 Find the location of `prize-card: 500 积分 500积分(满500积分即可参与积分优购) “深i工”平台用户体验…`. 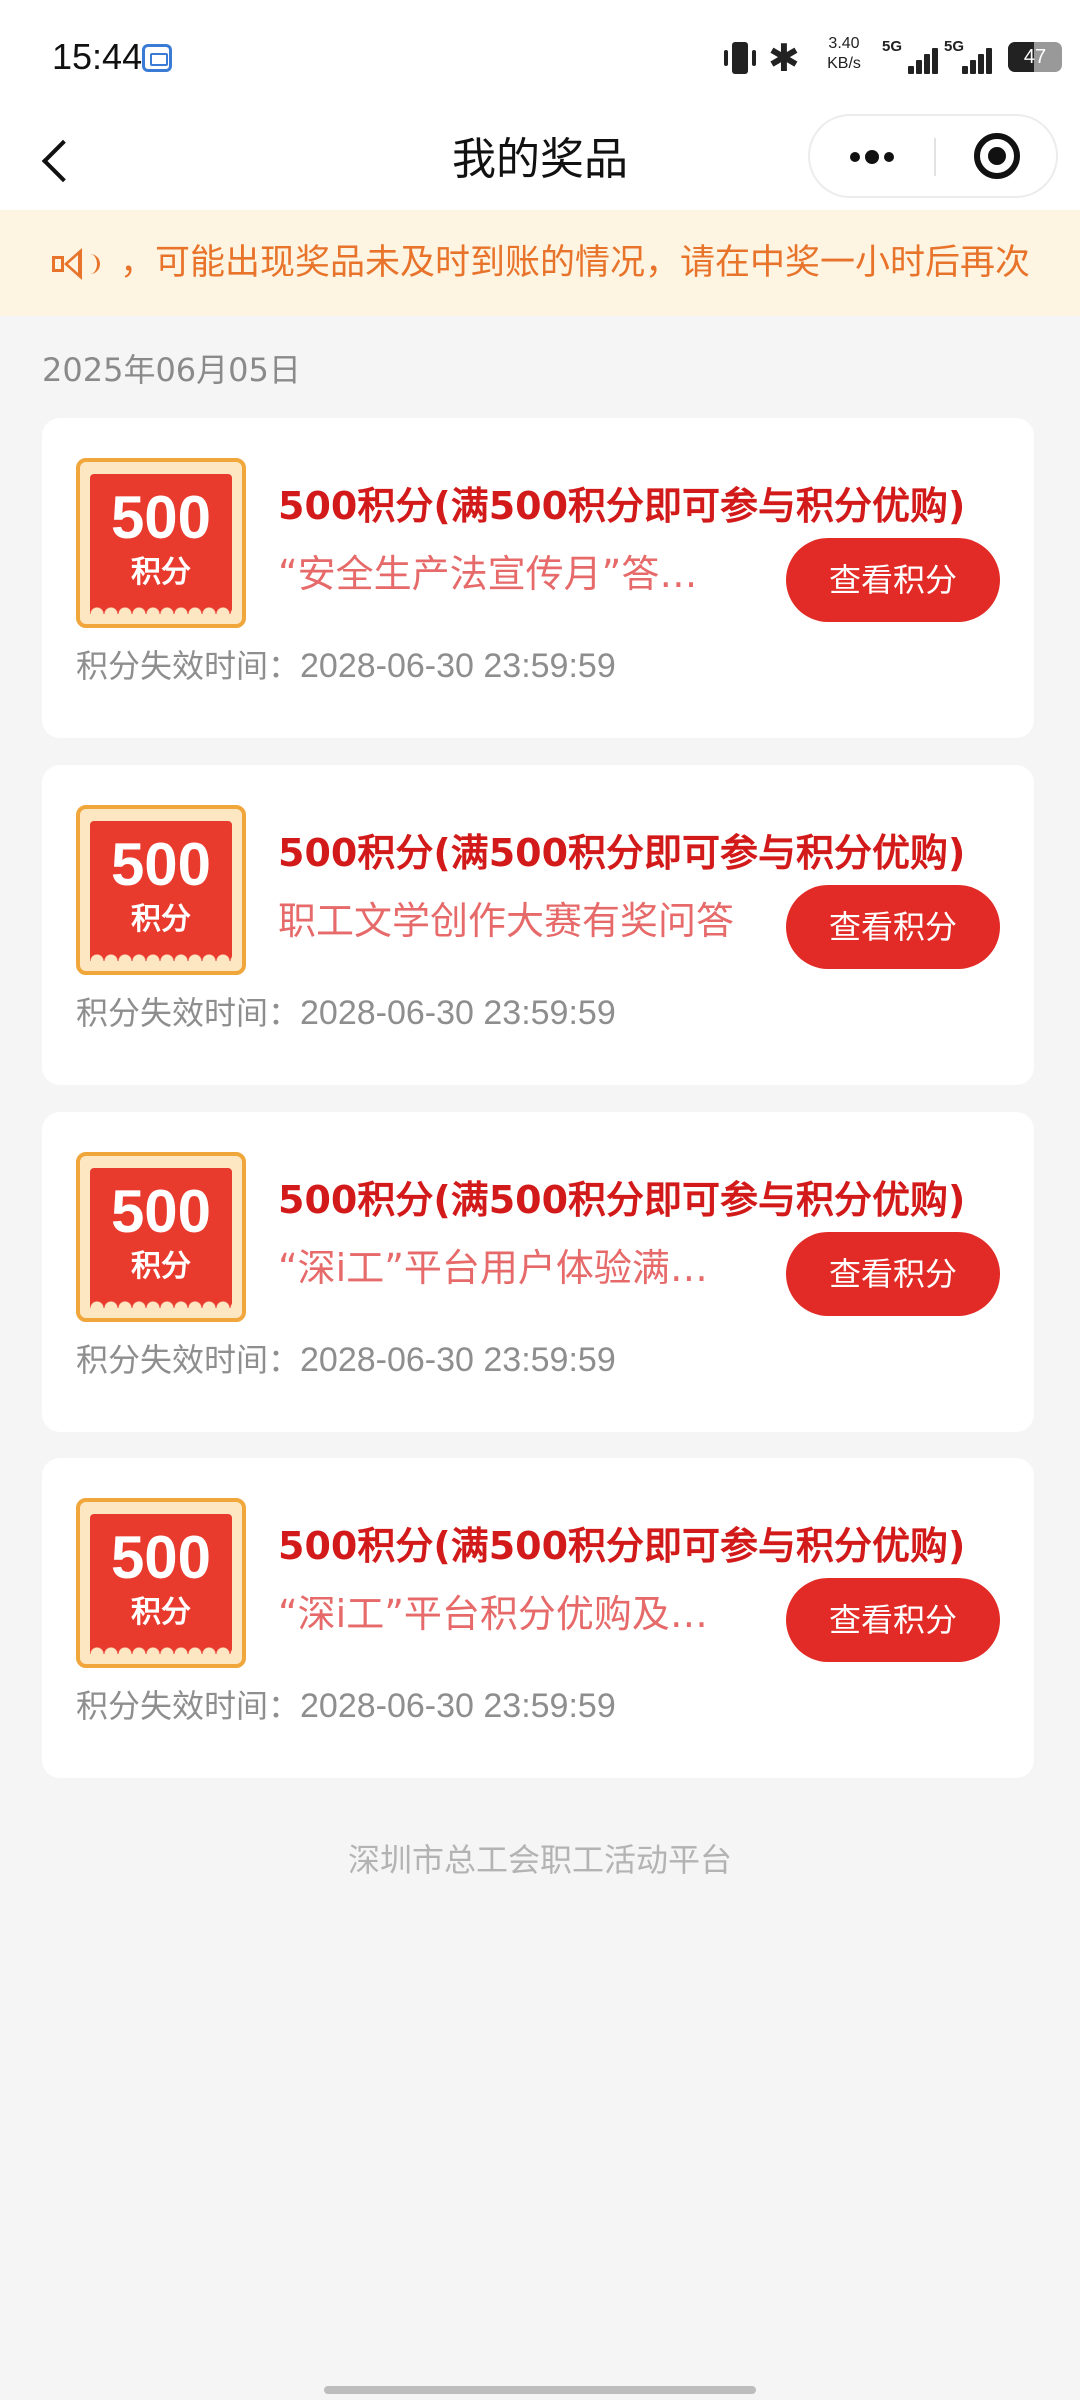

prize-card: 500 积分 500积分(满500积分即可参与积分优购) “深i工”平台用户体验… is located at coordinates (538, 1272).